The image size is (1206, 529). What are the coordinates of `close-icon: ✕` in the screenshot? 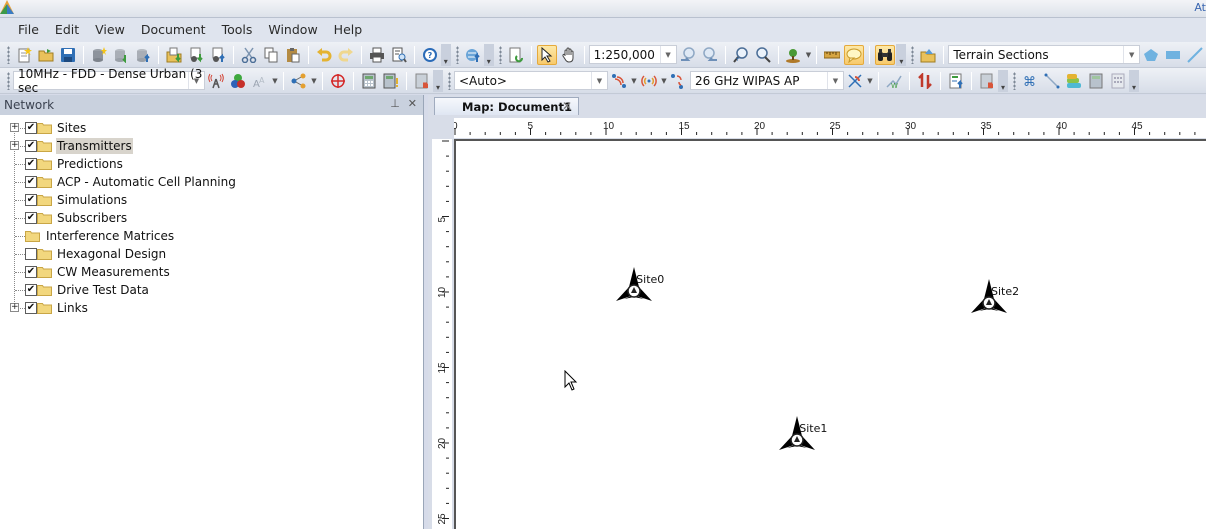 It's located at (412, 103).